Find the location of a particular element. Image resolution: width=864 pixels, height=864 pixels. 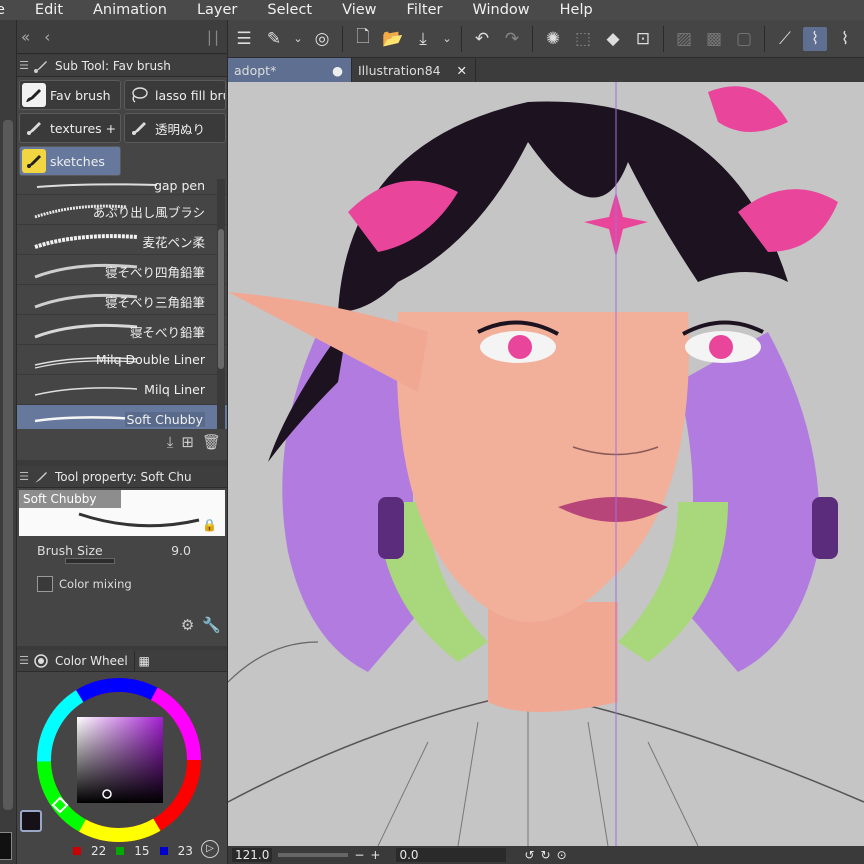

green-channel-icon is located at coordinates (120, 851).